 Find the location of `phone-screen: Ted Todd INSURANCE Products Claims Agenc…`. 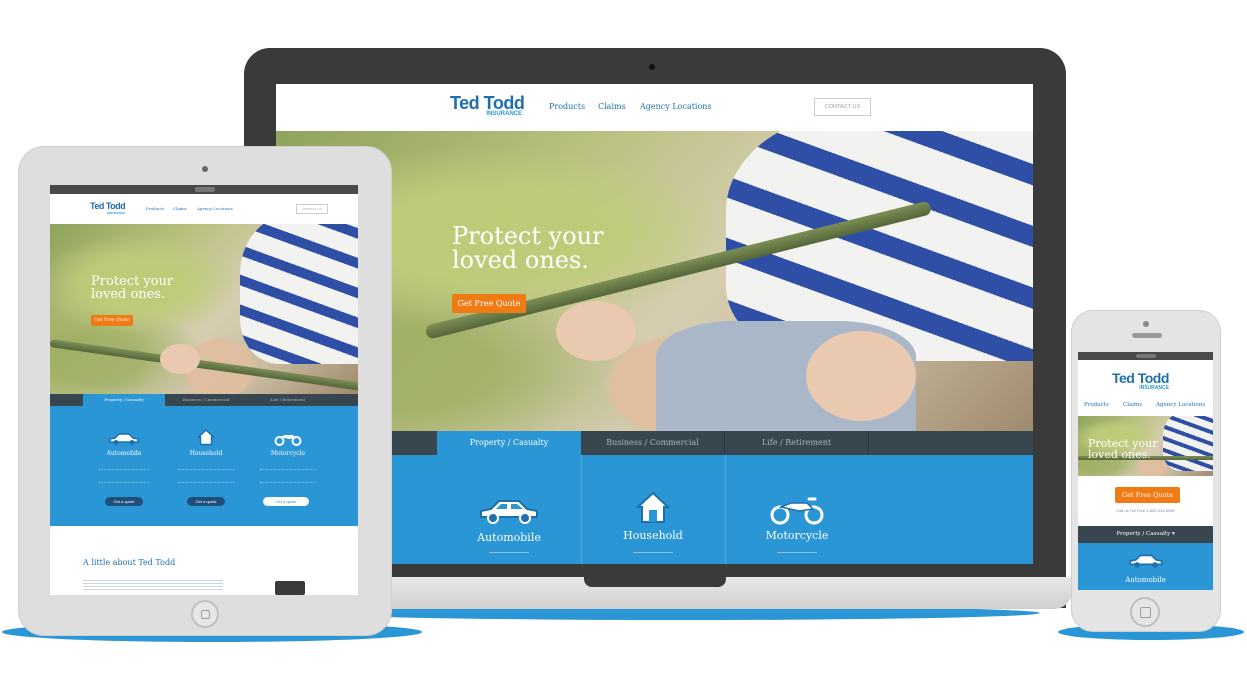

phone-screen: Ted Todd INSURANCE Products Claims Agenc… is located at coordinates (1145, 471).